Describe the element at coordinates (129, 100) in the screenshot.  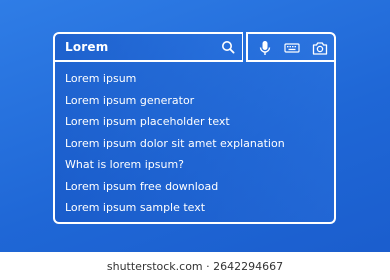
I see `suggestion-item: Lorem ipsum generator` at that location.